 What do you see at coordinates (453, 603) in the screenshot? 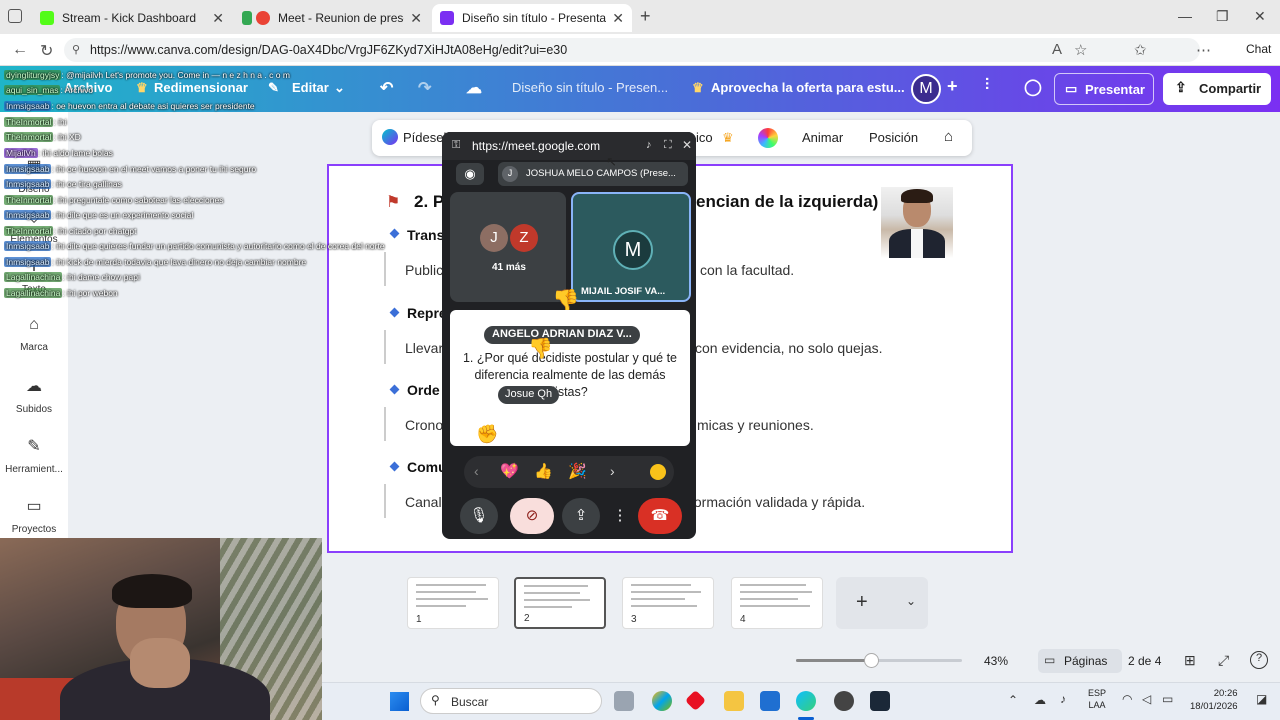
I see `page-thumbnail: 1` at bounding box center [453, 603].